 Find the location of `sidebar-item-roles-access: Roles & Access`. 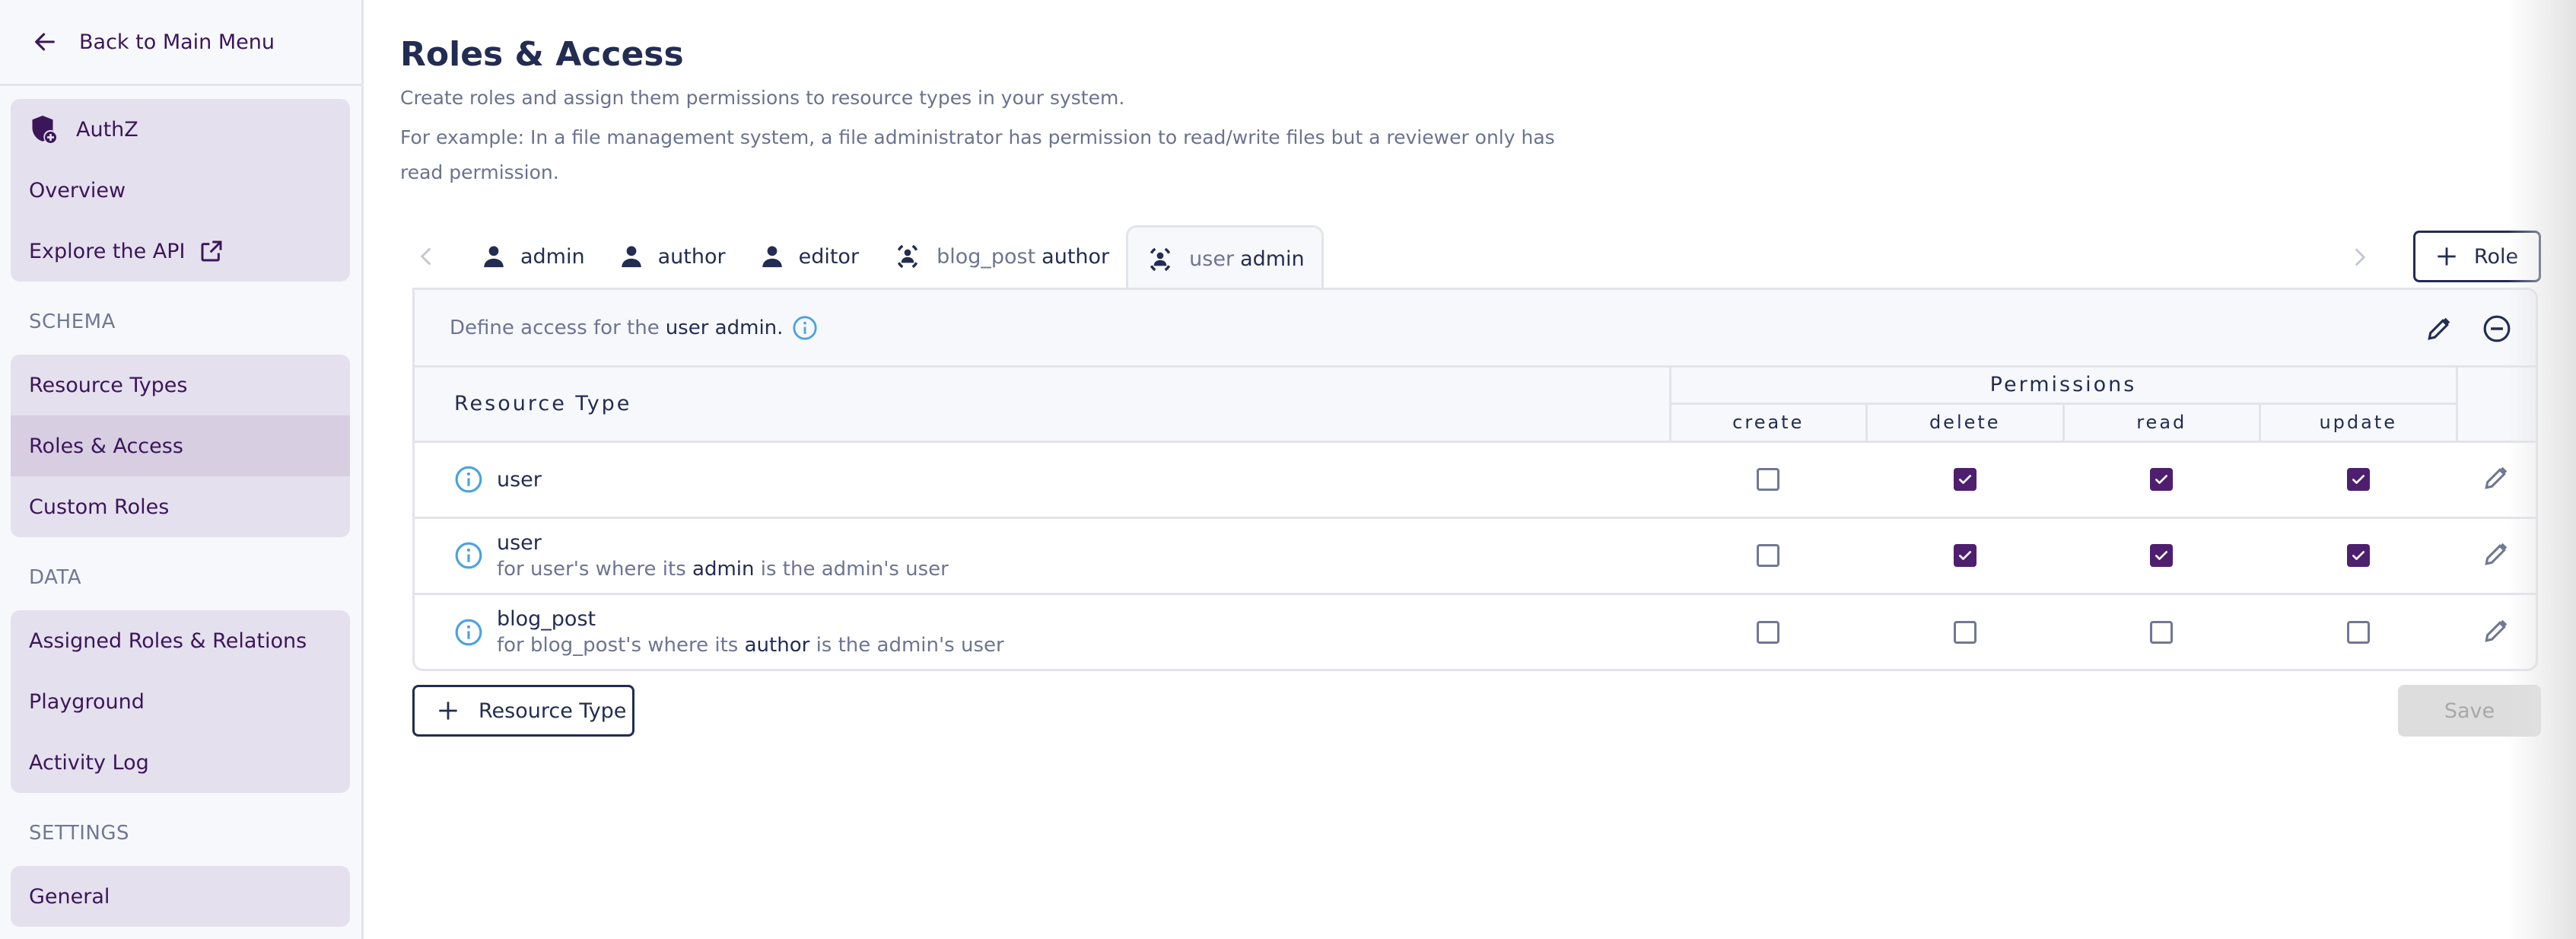

sidebar-item-roles-access: Roles & Access is located at coordinates (181, 445).